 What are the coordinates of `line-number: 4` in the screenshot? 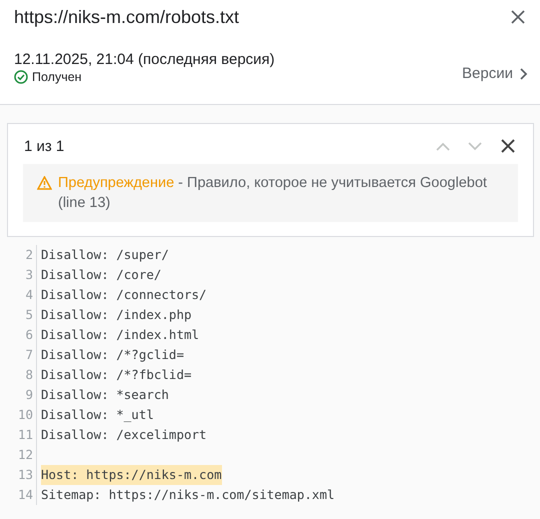 It's located at (18, 295).